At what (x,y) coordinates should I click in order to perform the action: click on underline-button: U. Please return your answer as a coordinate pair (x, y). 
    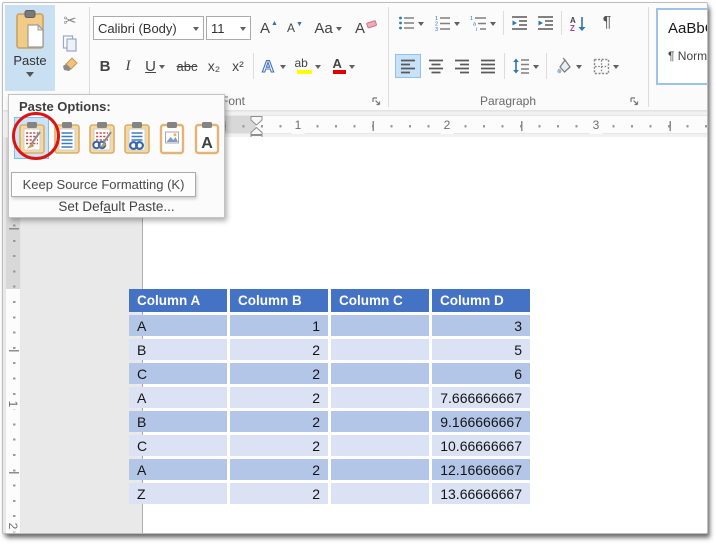
    Looking at the image, I should click on (155, 66).